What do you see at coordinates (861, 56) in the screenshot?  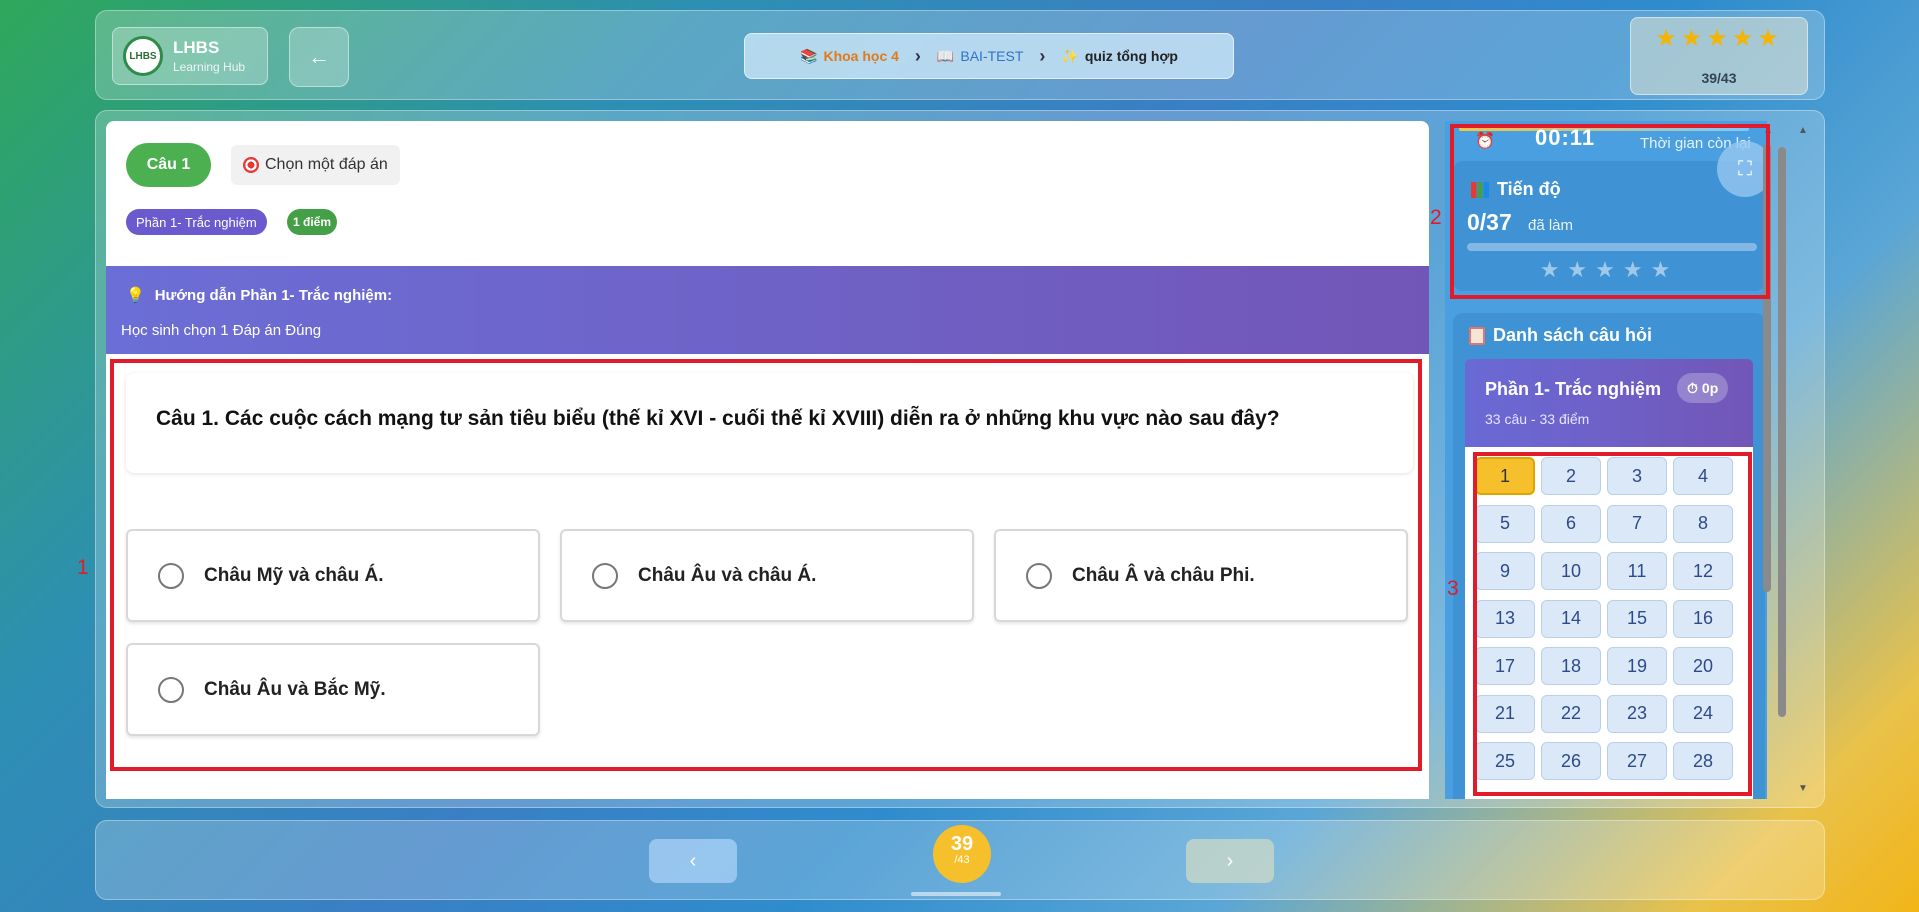 I see `breadcrumb-course-label: Khoa học 4` at bounding box center [861, 56].